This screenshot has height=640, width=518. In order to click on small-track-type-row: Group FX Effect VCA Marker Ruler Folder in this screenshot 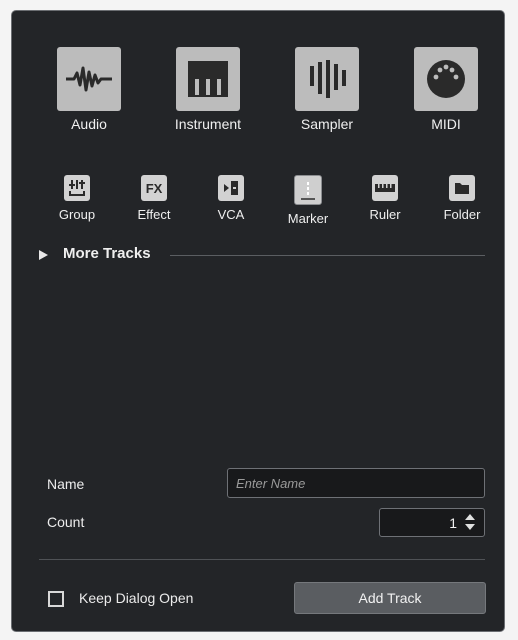, I will do `click(258, 205)`.